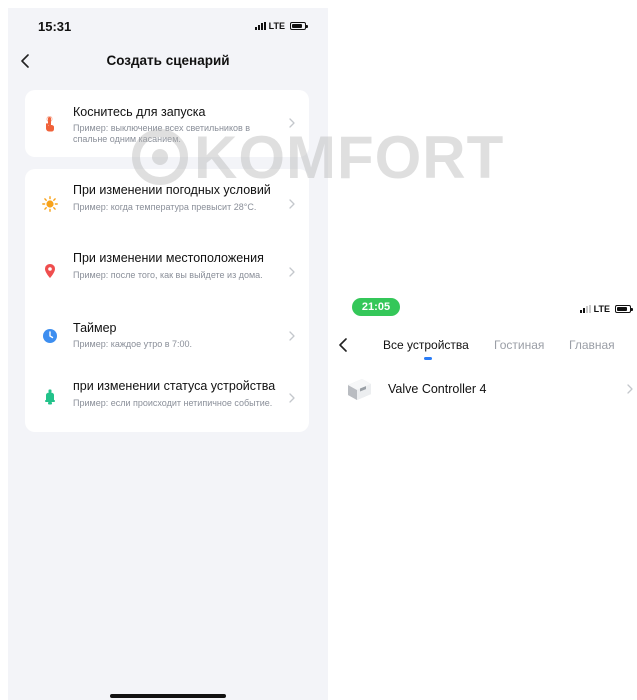  I want to click on active-tab-indicator, so click(428, 358).